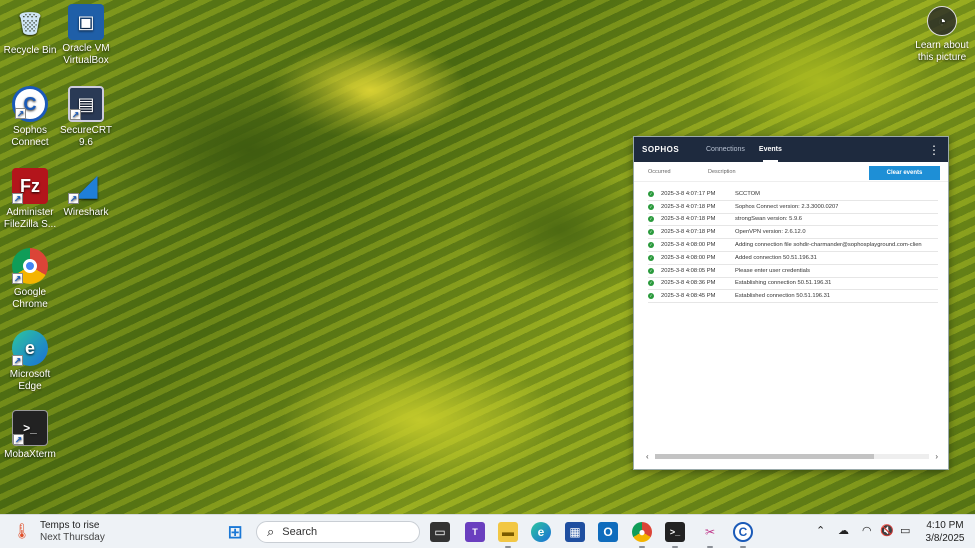 This screenshot has width=975, height=548. I want to click on desktop-icon-label: Oracle VM VirtualBox, so click(86, 54).